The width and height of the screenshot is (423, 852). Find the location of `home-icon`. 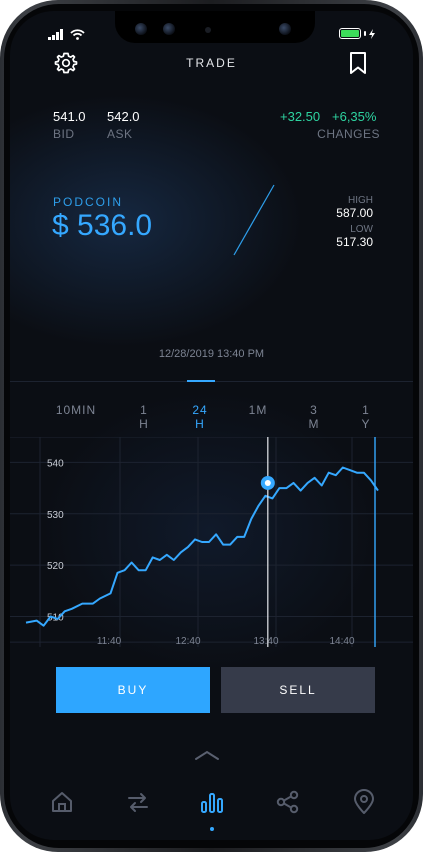

home-icon is located at coordinates (62, 802).